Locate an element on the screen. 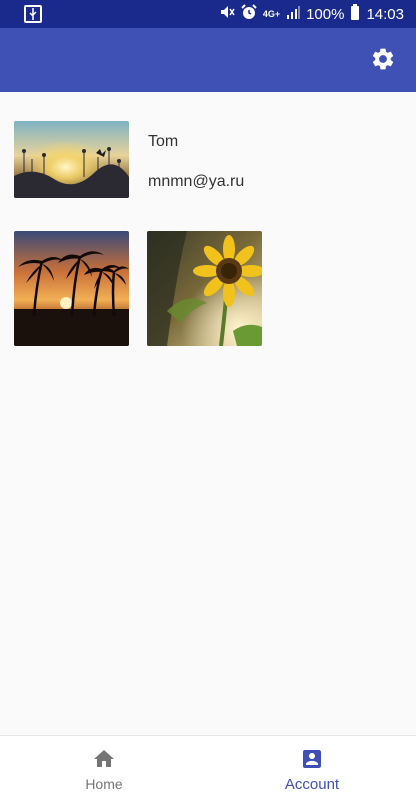 This screenshot has width=416, height=801. battery-percent: 100% is located at coordinates (325, 14).